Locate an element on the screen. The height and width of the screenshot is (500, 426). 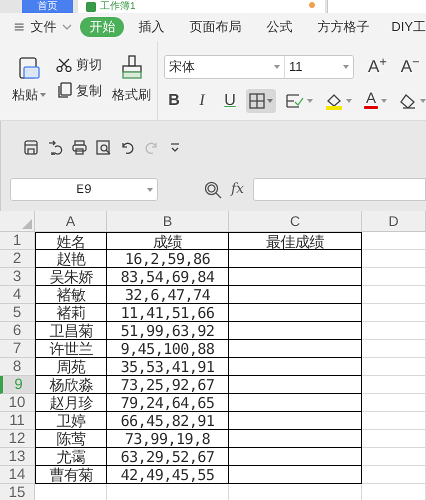
formula-field is located at coordinates (339, 189).